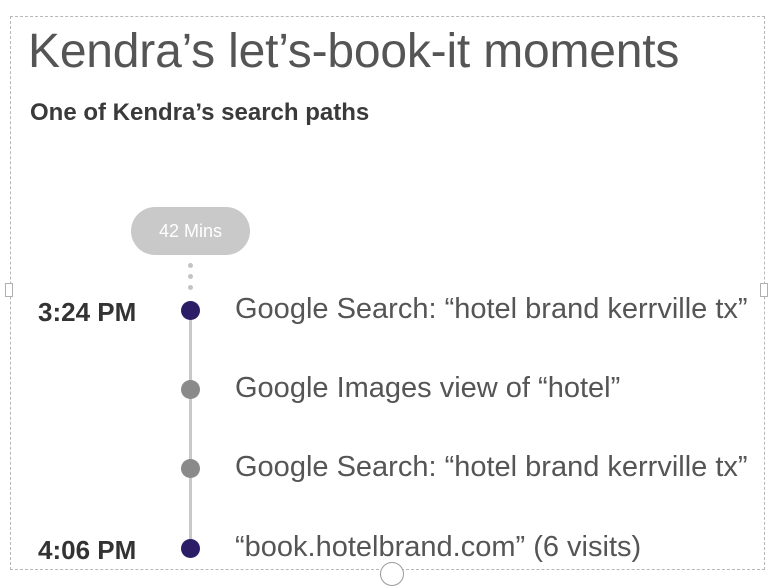 The height and width of the screenshot is (586, 769). Describe the element at coordinates (87, 550) in the screenshot. I see `event-time: 4:06 PM` at that location.